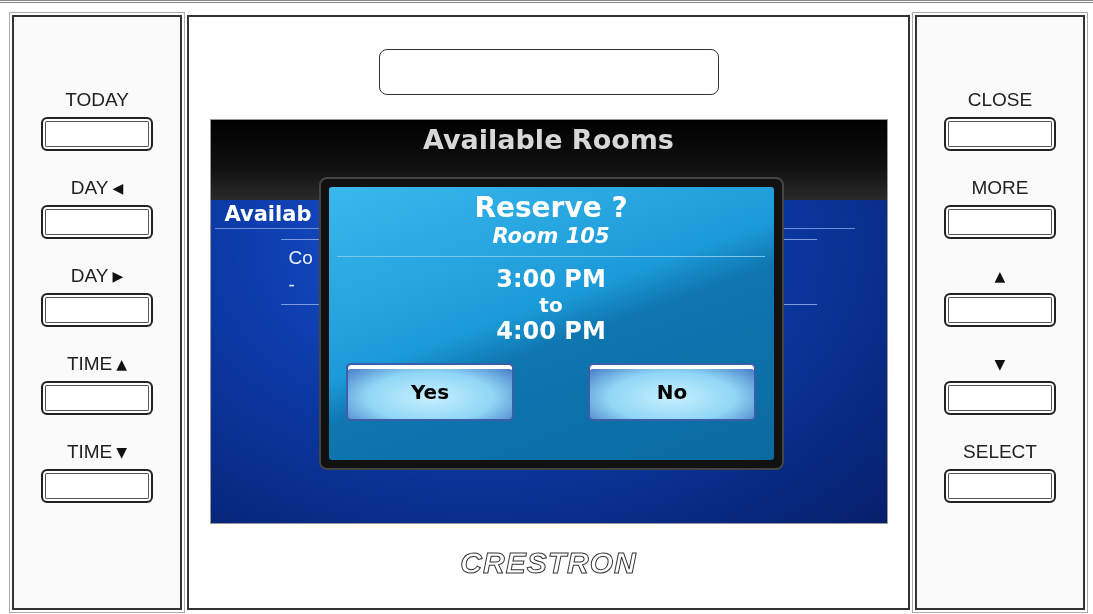 The width and height of the screenshot is (1093, 614). Describe the element at coordinates (118, 276) in the screenshot. I see `triangle-icon: ▶` at that location.